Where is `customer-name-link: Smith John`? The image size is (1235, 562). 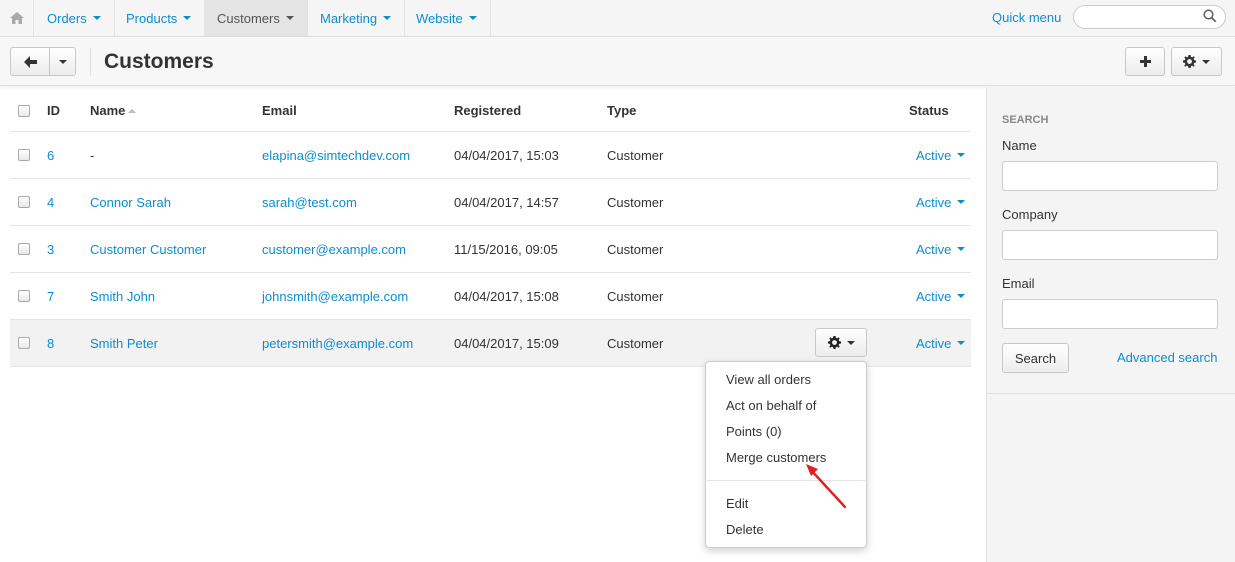
customer-name-link: Smith John is located at coordinates (122, 296).